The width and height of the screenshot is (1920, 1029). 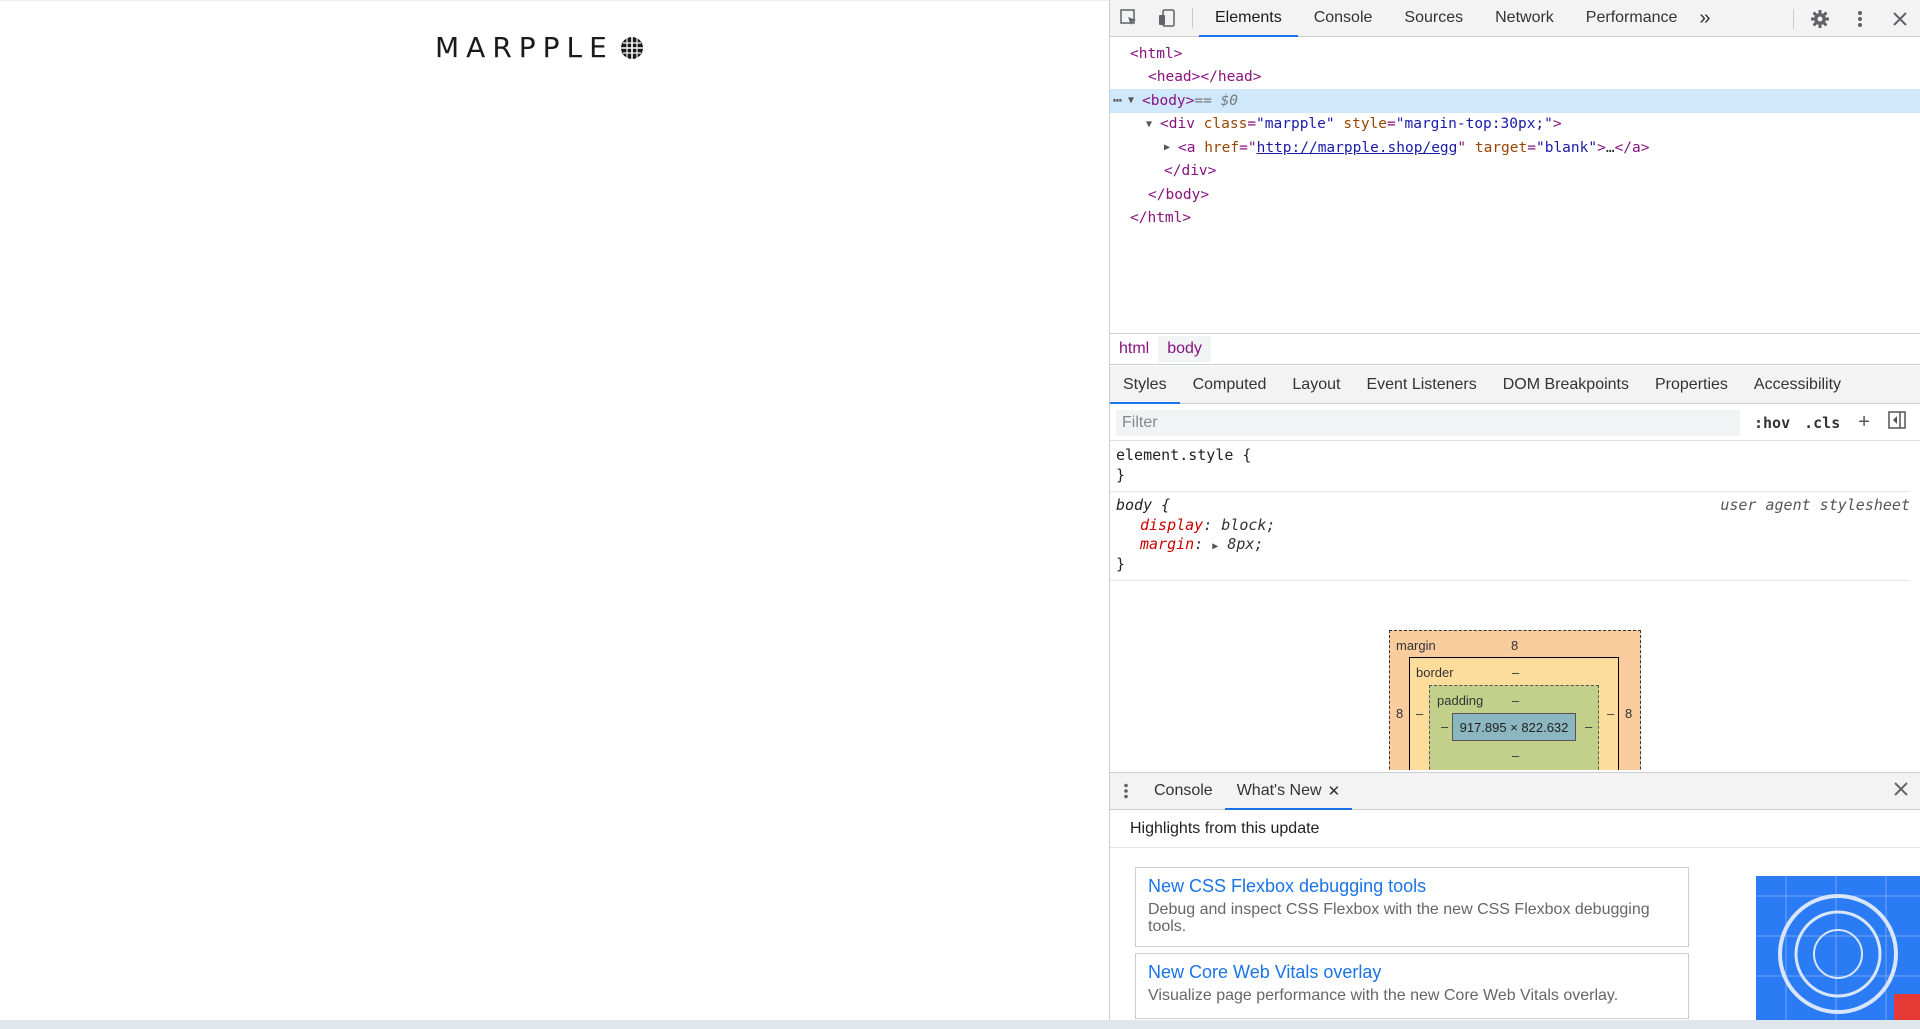 I want to click on hover-state-button: :hov, so click(x=1772, y=423).